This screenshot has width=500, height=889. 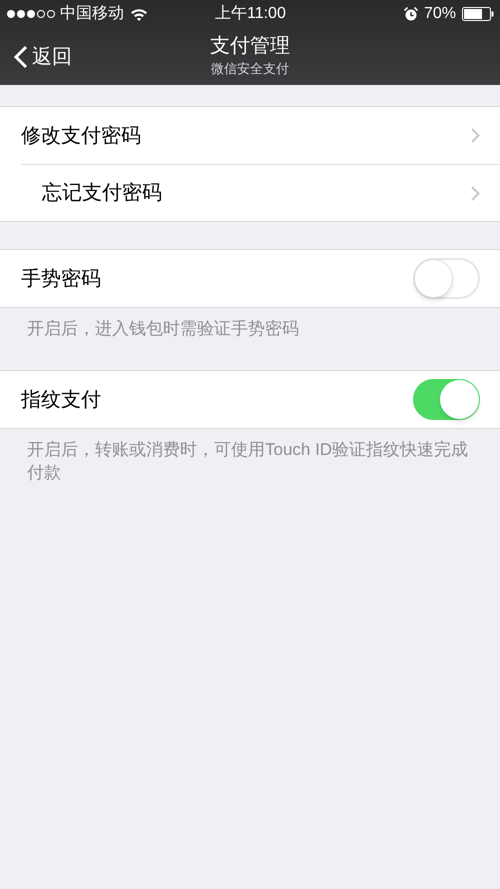 I want to click on settings-row: 忘记支付密码, so click(x=260, y=192).